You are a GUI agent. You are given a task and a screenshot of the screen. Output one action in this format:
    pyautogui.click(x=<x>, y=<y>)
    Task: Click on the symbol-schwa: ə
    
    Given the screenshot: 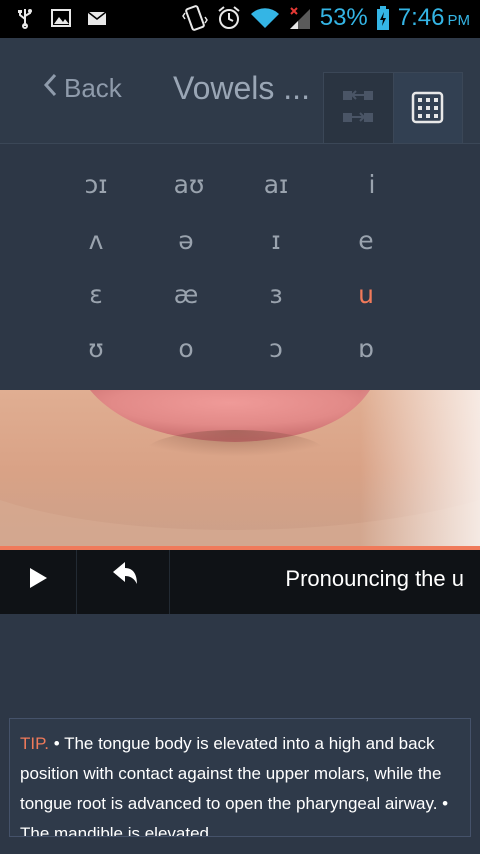 What is the action you would take?
    pyautogui.click(x=186, y=240)
    